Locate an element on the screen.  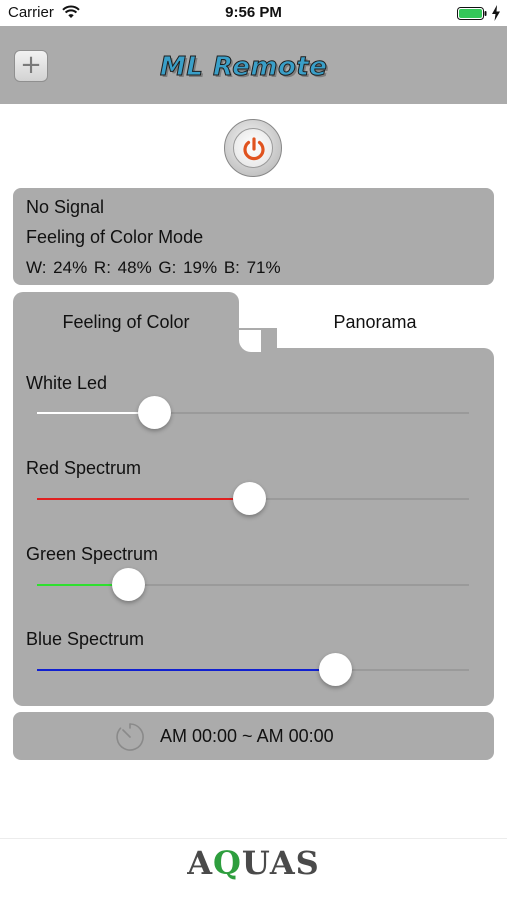
app-title: ML Remote is located at coordinates (244, 67).